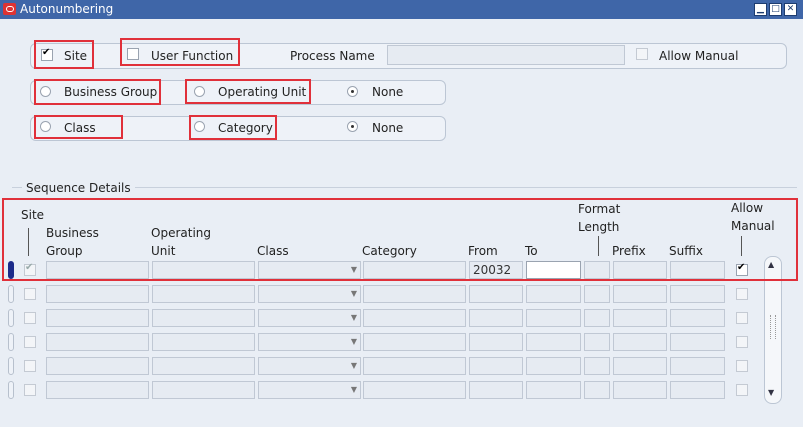  I want to click on maximize-button: □, so click(775, 9).